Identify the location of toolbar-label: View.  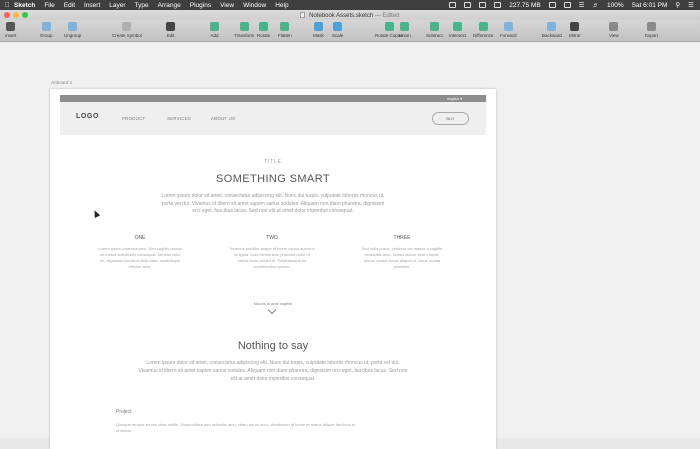
(614, 35).